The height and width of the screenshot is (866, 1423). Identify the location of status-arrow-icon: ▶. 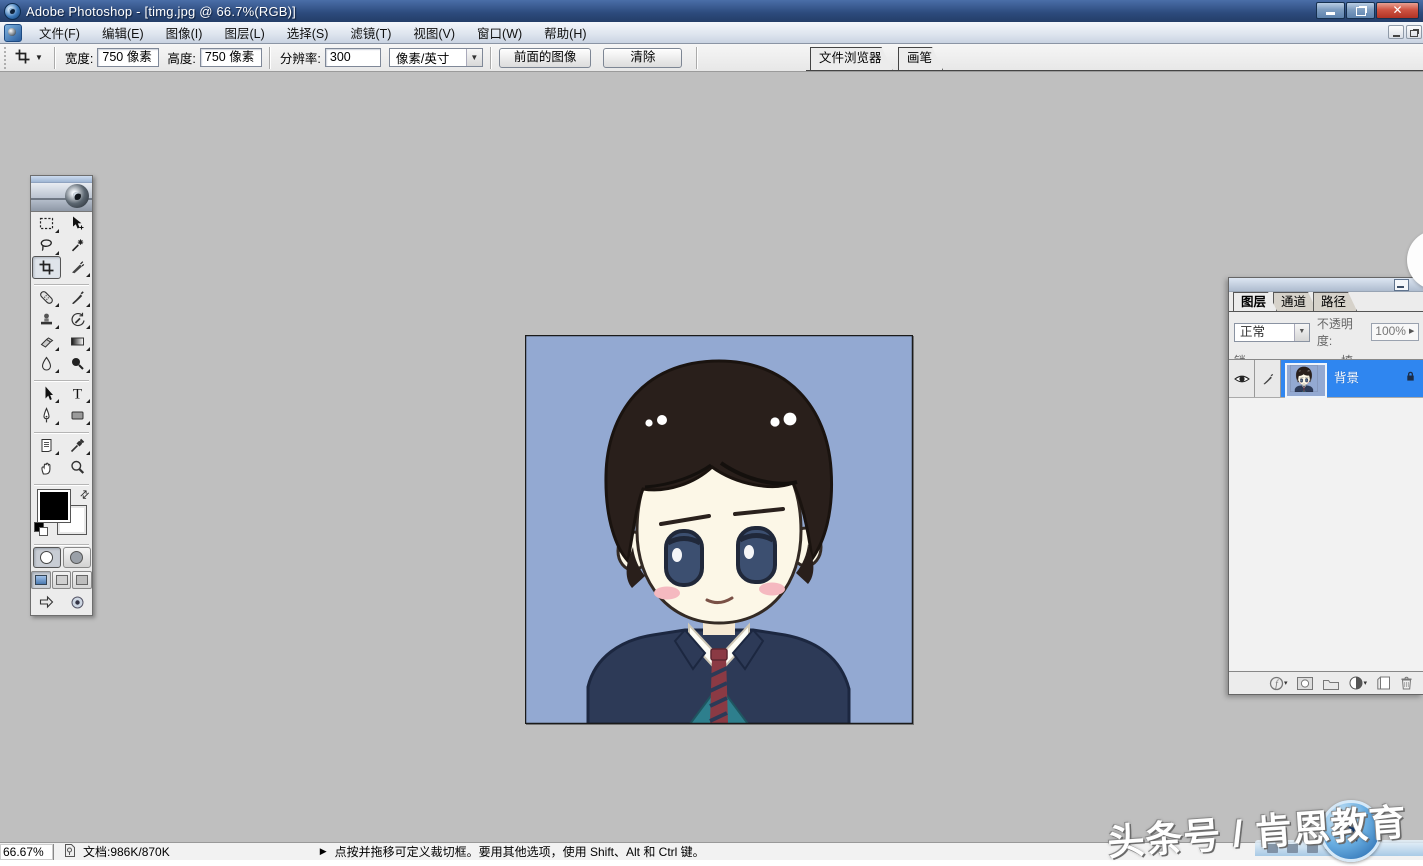
(323, 851).